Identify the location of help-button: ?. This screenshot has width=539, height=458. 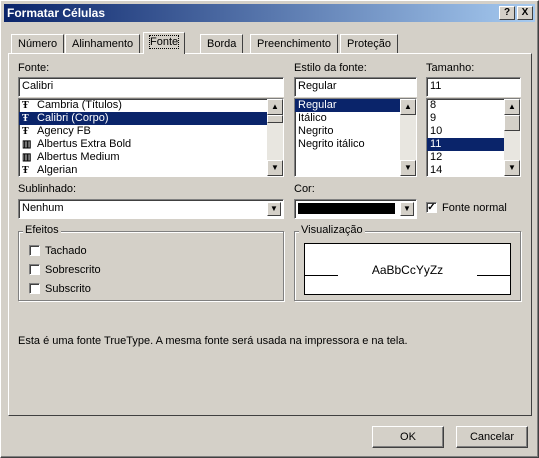
(507, 13).